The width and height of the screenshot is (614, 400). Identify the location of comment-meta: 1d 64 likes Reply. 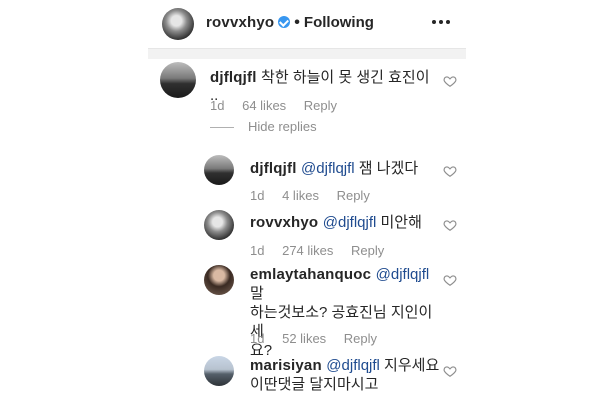
(280, 105).